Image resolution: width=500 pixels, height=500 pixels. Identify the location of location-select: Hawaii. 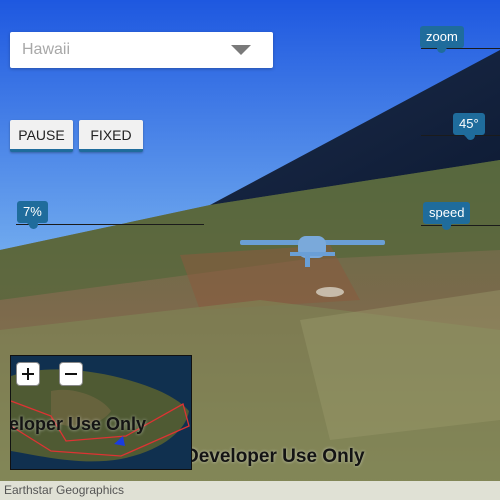
(141, 50).